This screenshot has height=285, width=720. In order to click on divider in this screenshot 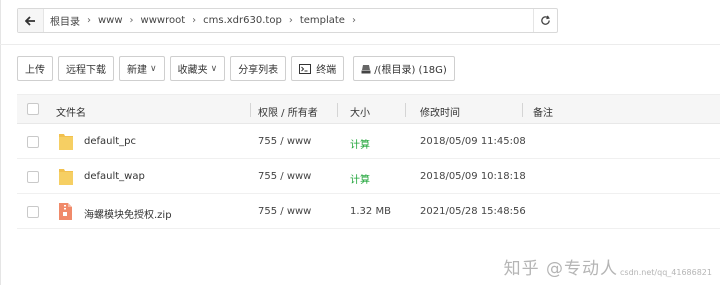, I will do `click(360, 44)`.